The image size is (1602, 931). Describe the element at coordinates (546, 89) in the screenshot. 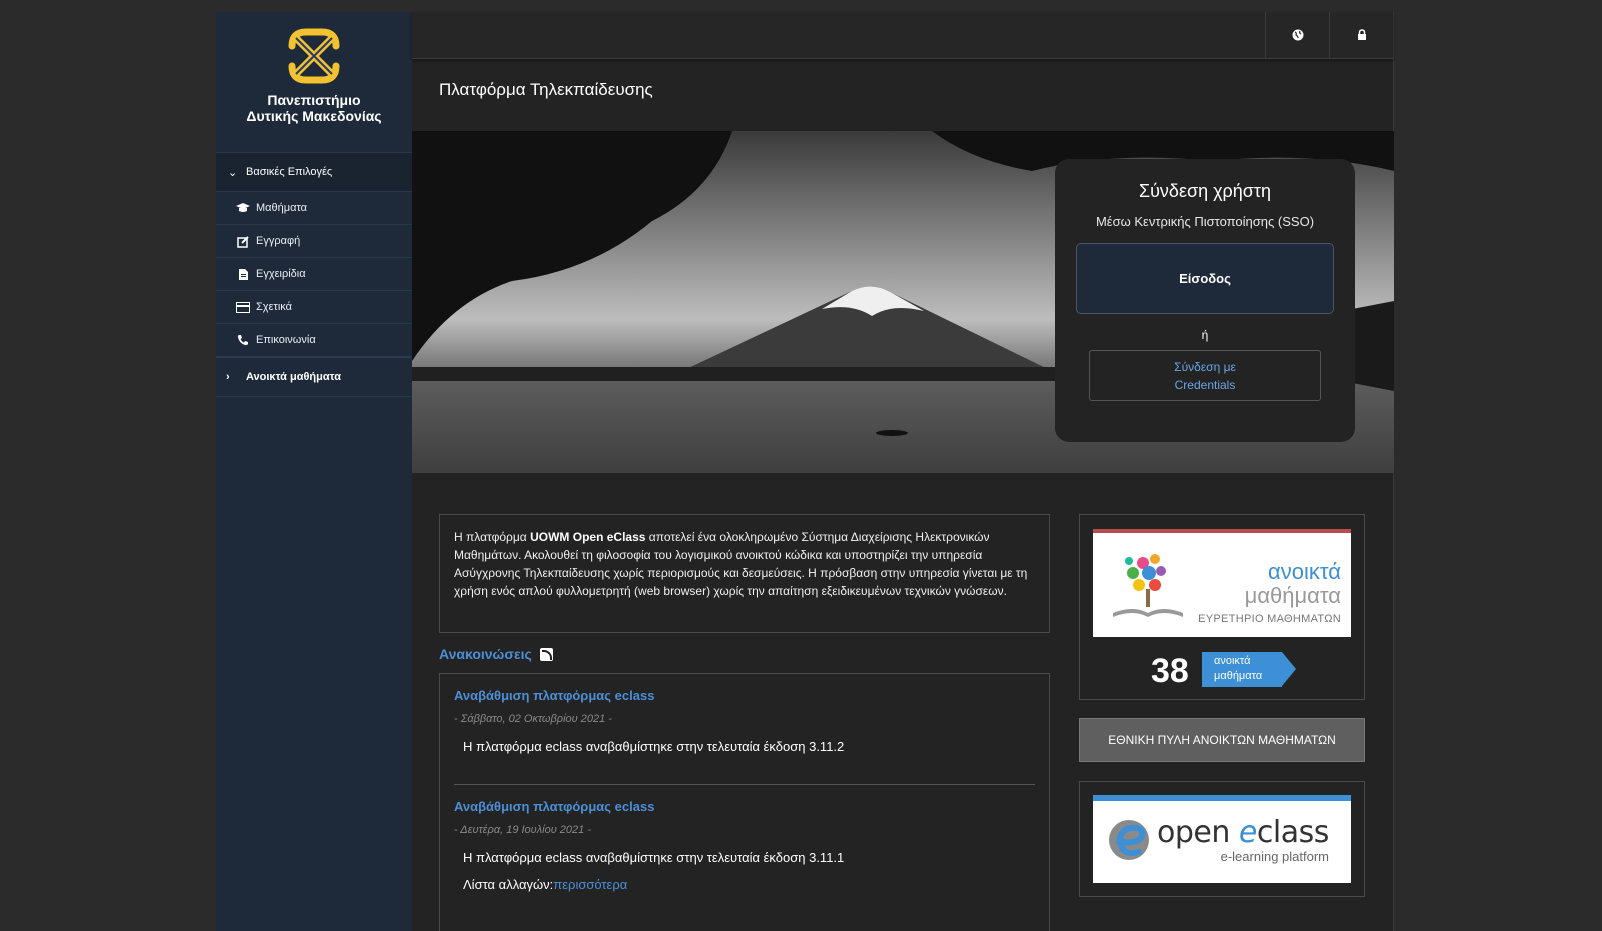

I see `page-title: Πλατφόρμα Τηλεκπαίδευσης` at that location.